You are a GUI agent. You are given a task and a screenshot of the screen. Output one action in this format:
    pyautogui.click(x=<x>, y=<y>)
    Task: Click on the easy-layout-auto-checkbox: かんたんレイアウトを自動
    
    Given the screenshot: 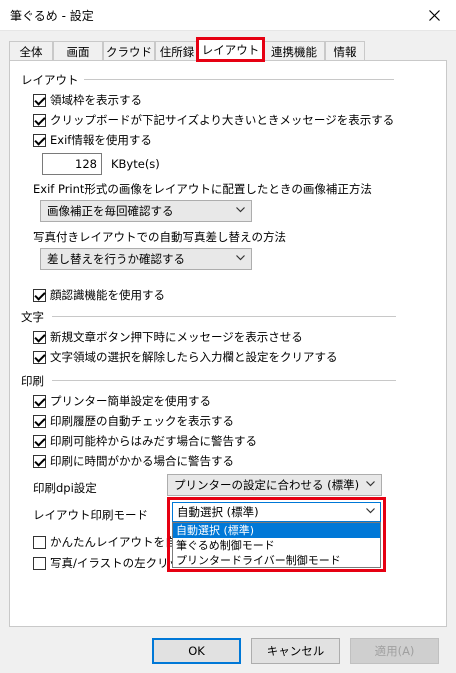 What is the action you would take?
    pyautogui.click(x=110, y=542)
    